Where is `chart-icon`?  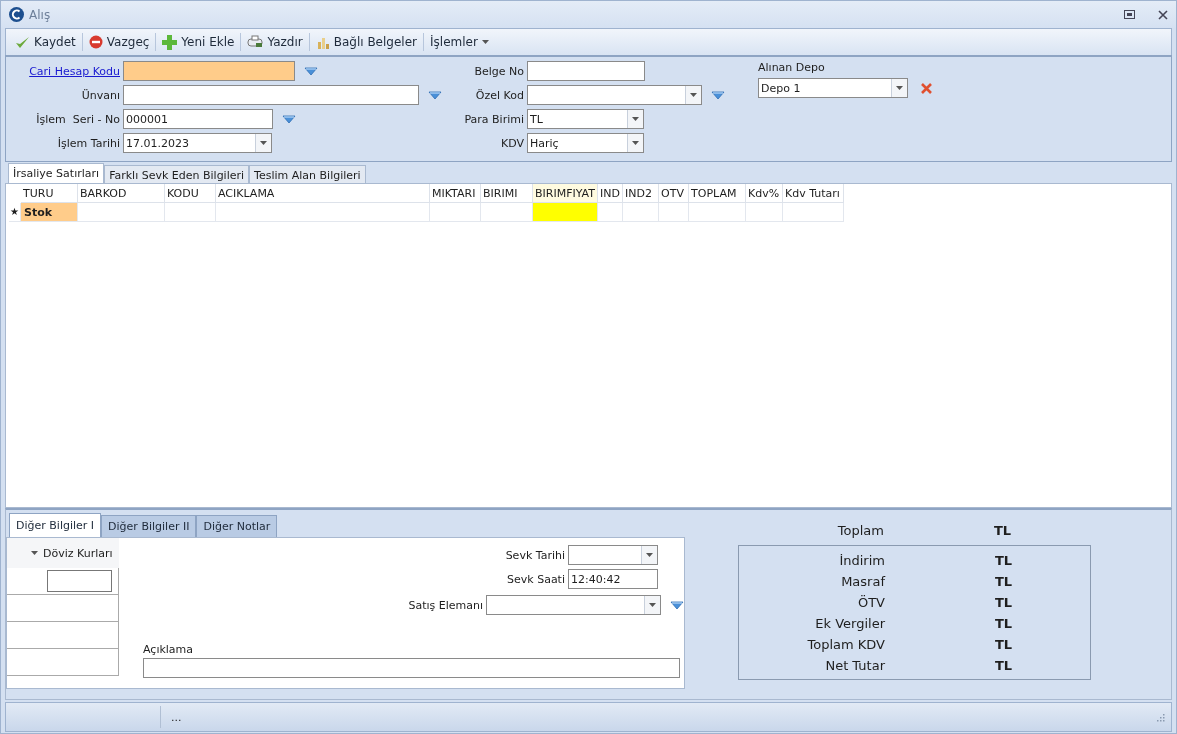
chart-icon is located at coordinates (322, 42).